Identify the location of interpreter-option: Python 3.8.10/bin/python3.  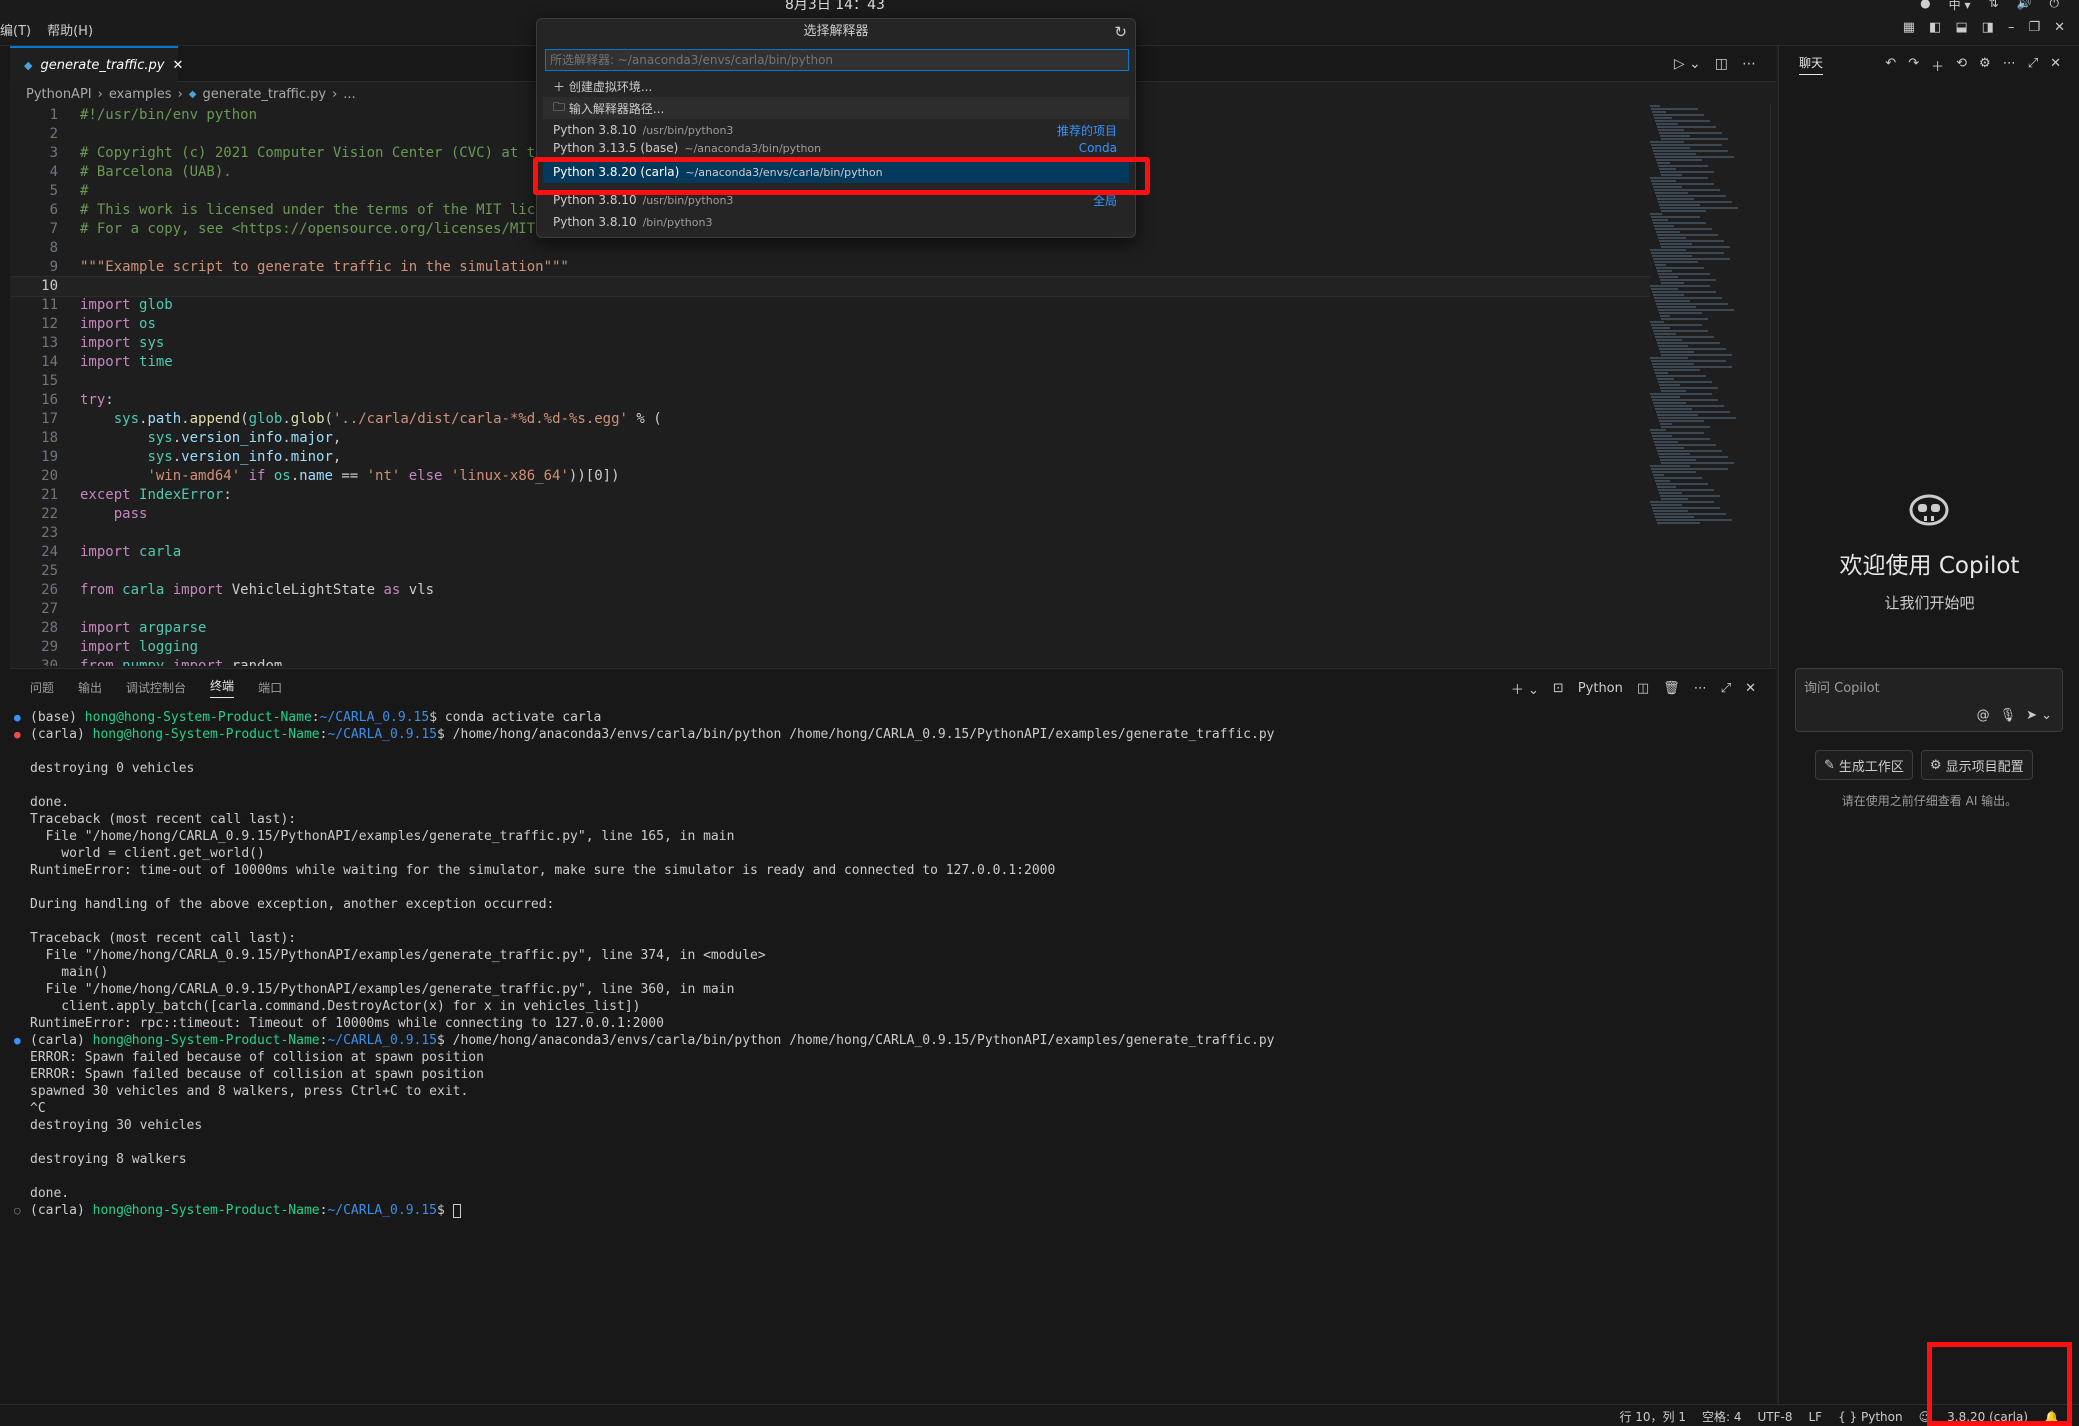
(836, 222).